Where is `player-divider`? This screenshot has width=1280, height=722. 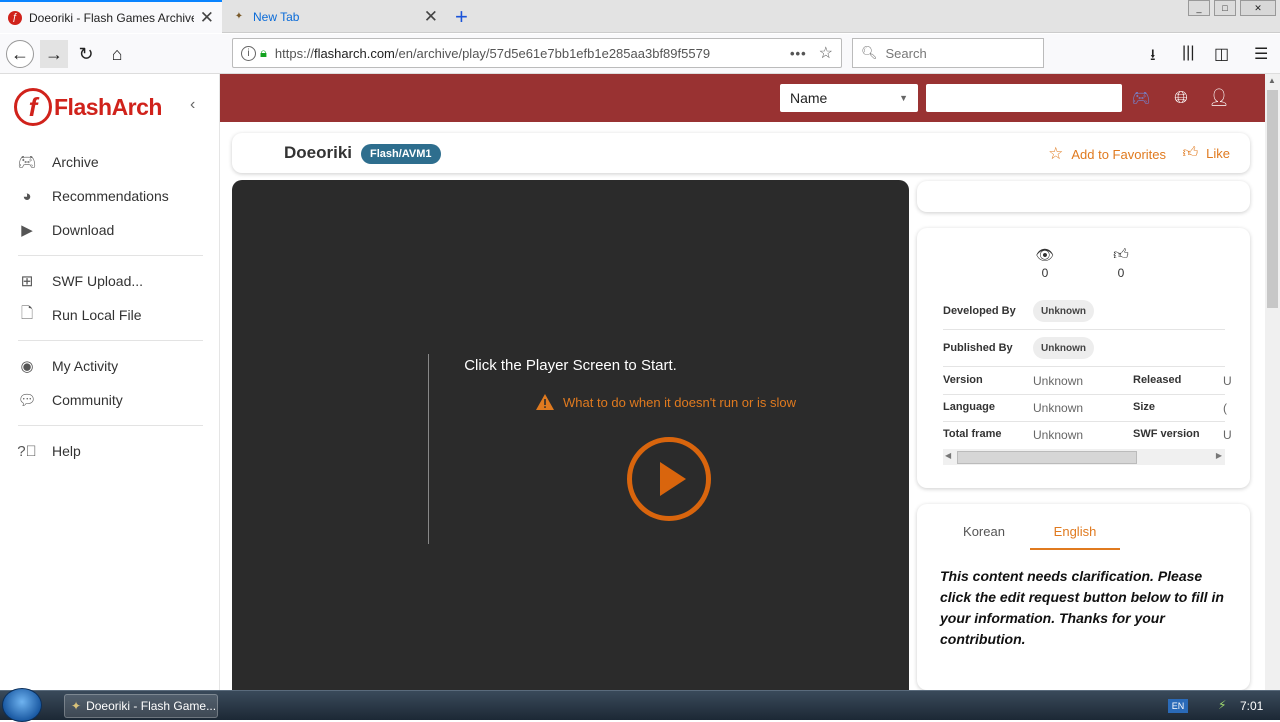 player-divider is located at coordinates (428, 449).